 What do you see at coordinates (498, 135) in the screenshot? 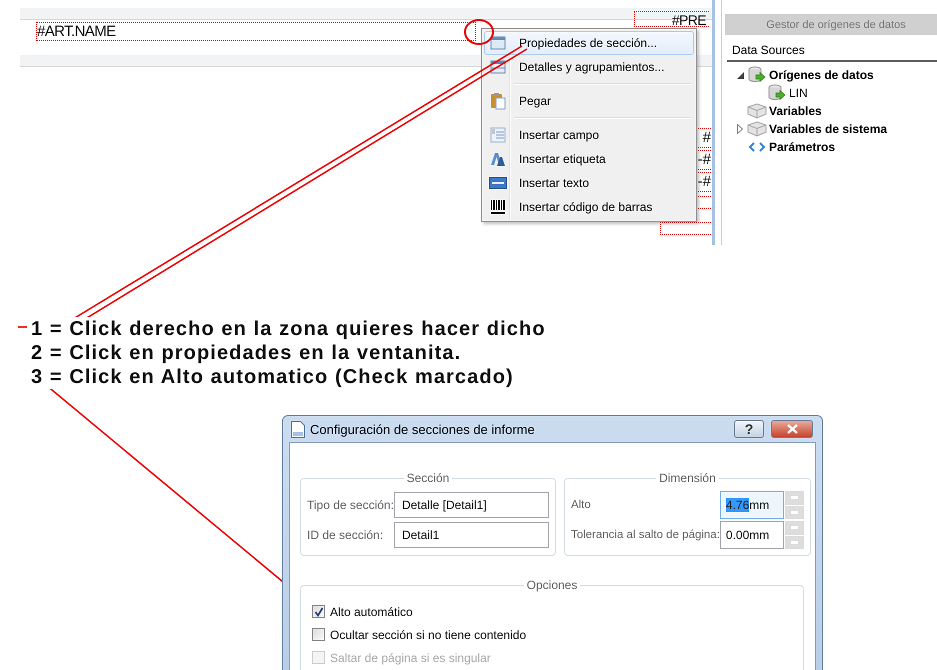
I see `form-icon` at bounding box center [498, 135].